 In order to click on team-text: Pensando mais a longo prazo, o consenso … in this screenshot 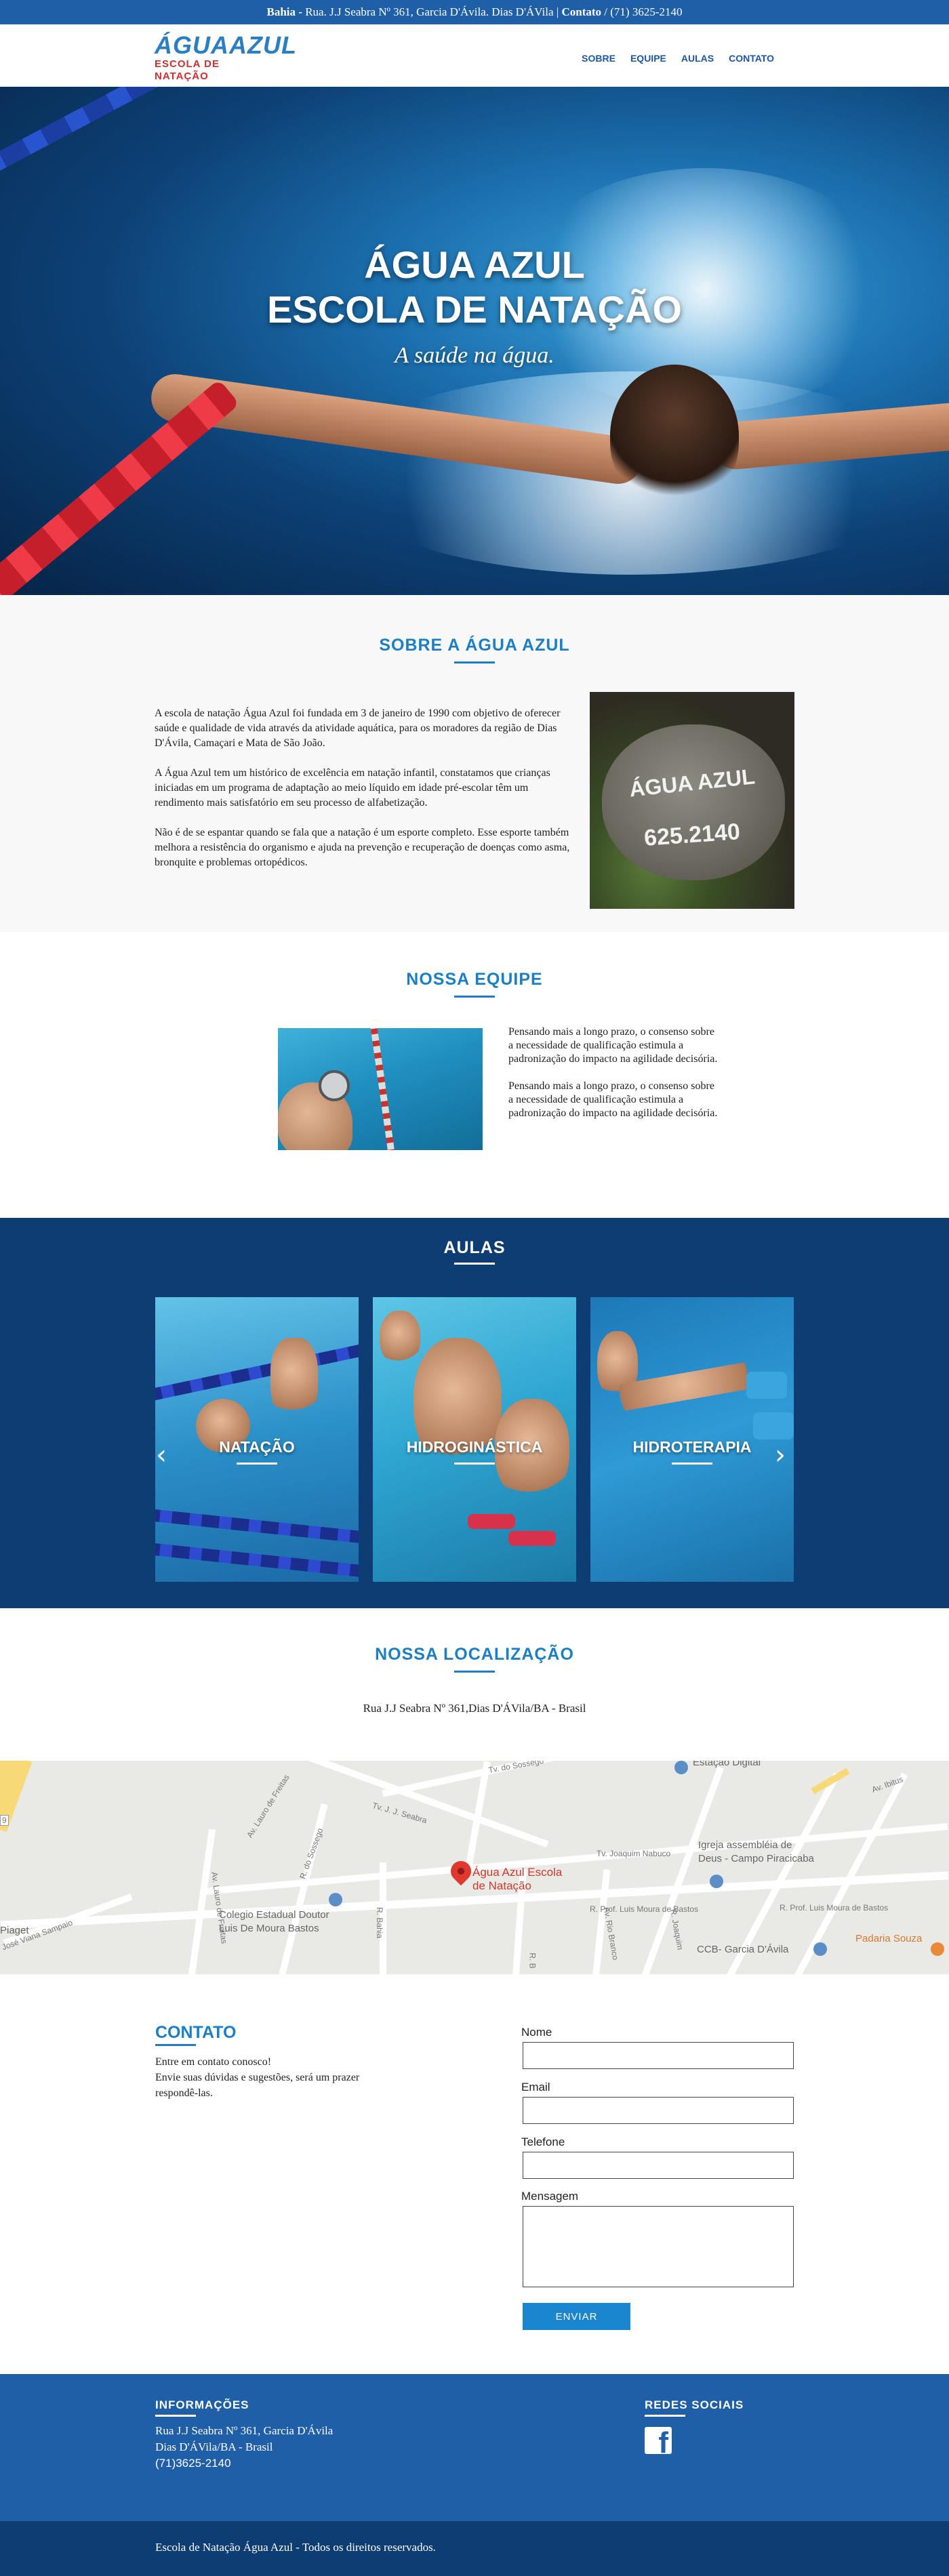, I will do `click(613, 1079)`.